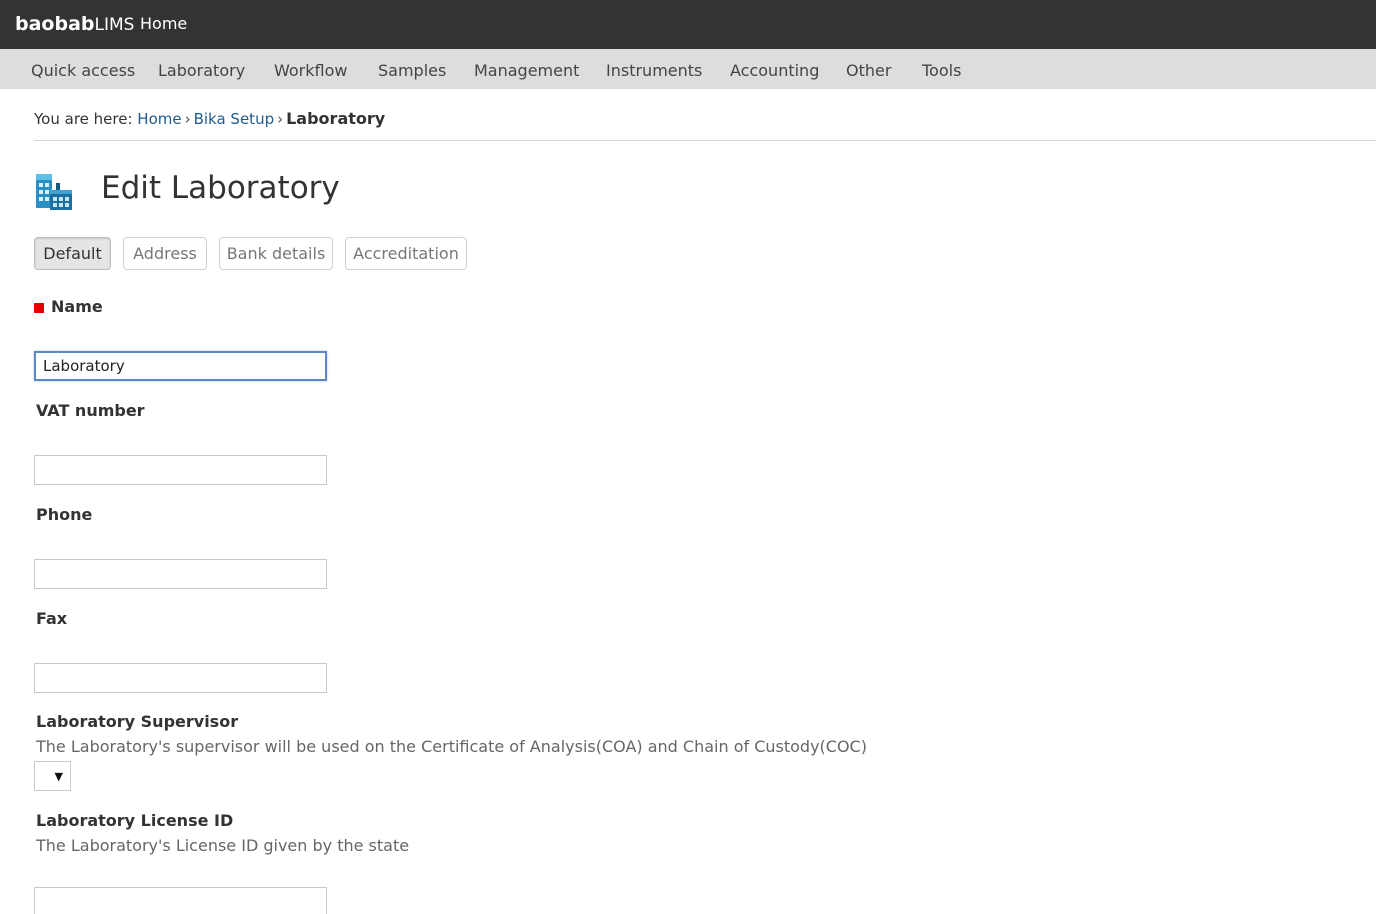 Image resolution: width=1376 pixels, height=914 pixels. What do you see at coordinates (55, 24) in the screenshot?
I see `brand-name-bold: baobab` at bounding box center [55, 24].